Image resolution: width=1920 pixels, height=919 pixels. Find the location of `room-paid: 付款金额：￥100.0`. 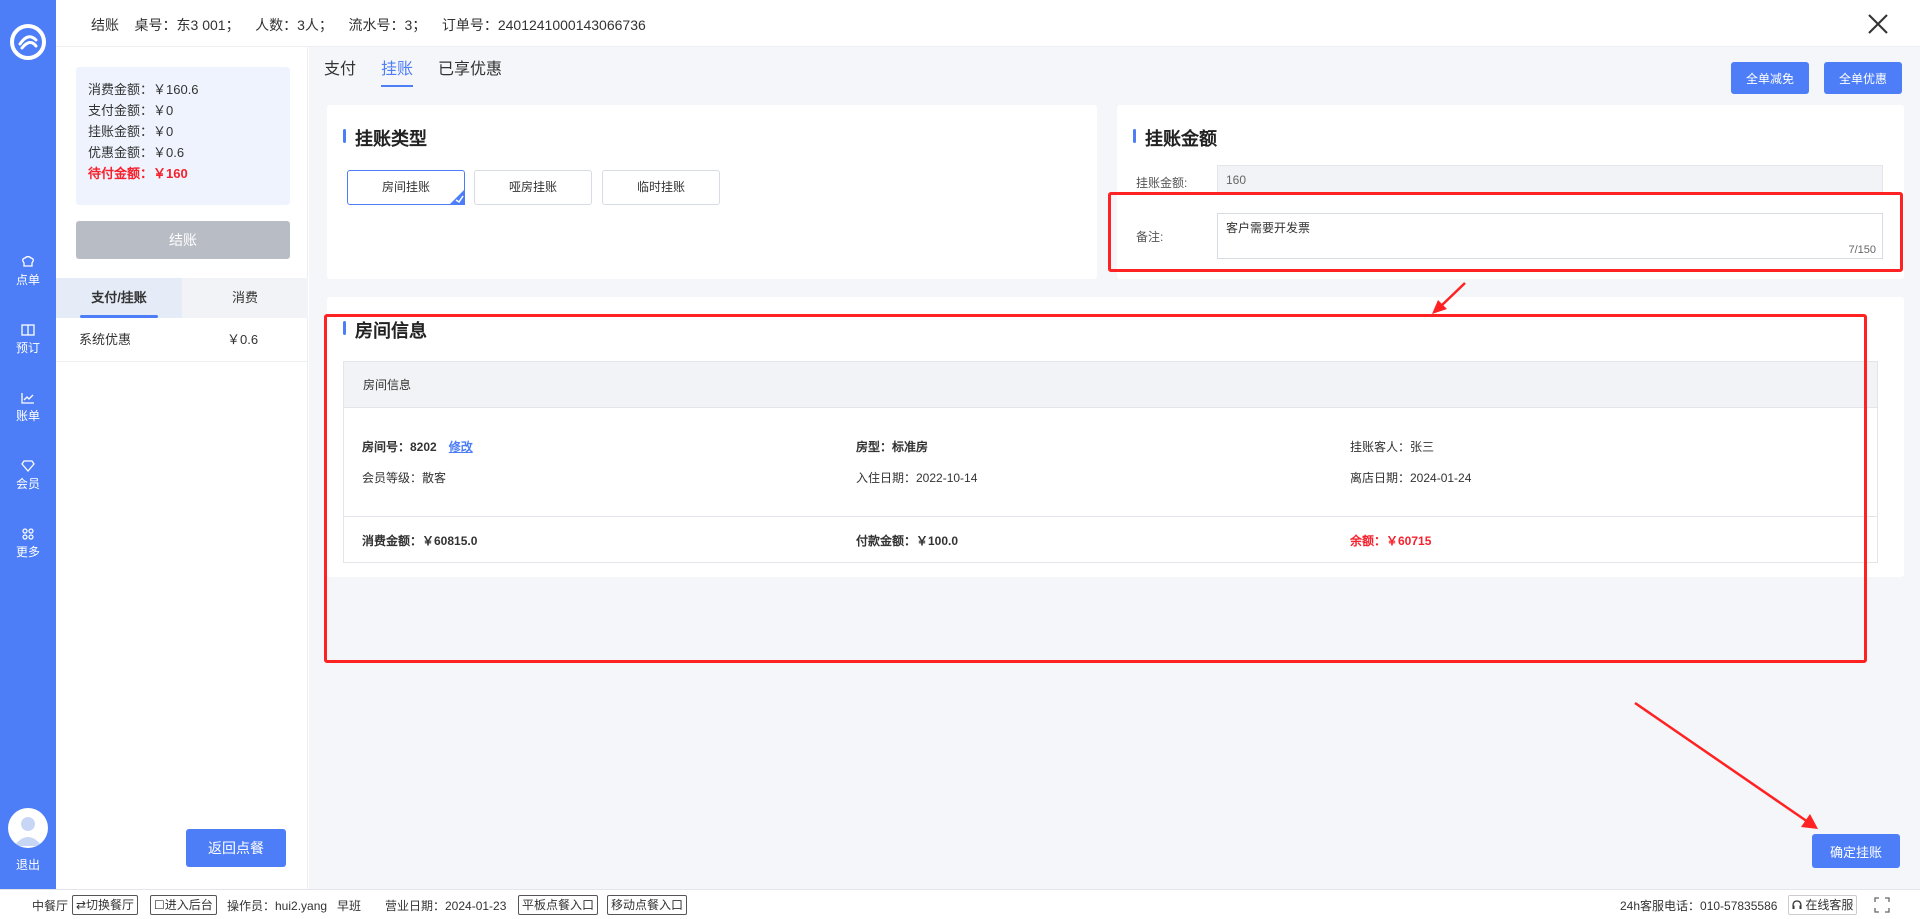

room-paid: 付款金额：￥100.0 is located at coordinates (907, 540).